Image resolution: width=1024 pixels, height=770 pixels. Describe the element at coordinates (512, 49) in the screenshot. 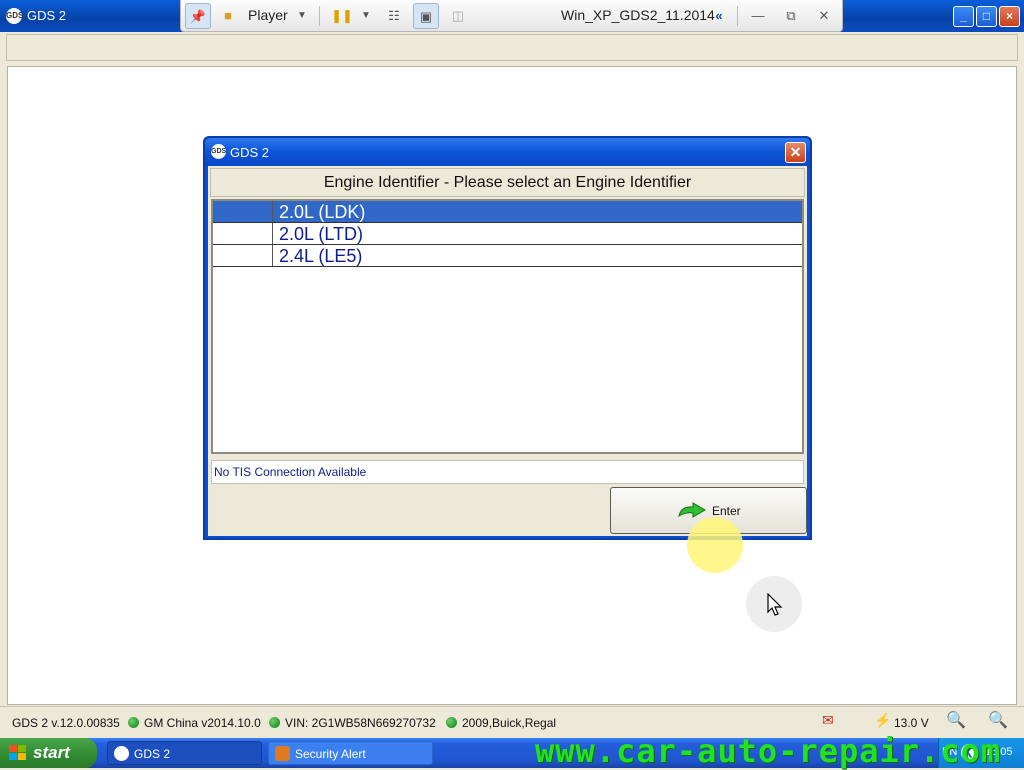

I see `menu-strip` at that location.